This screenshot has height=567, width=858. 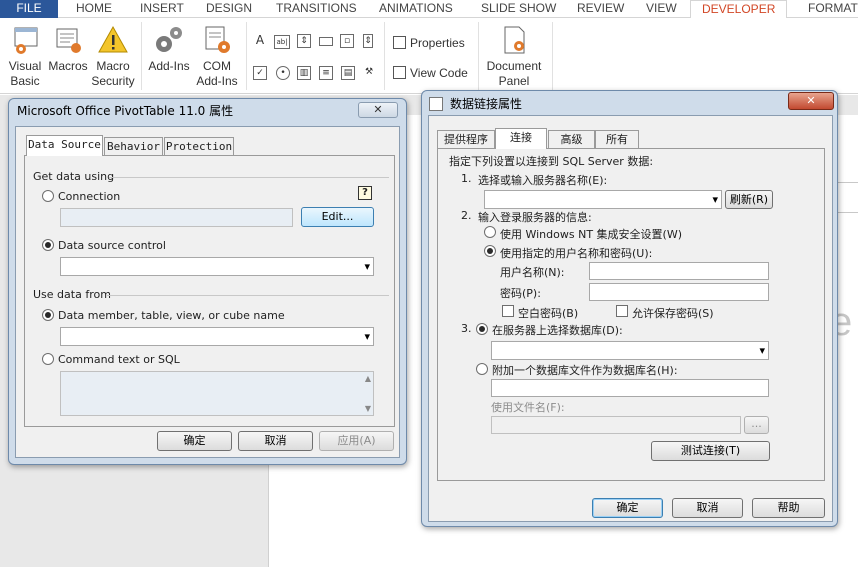 I want to click on nt-security-radio, so click(x=490, y=232).